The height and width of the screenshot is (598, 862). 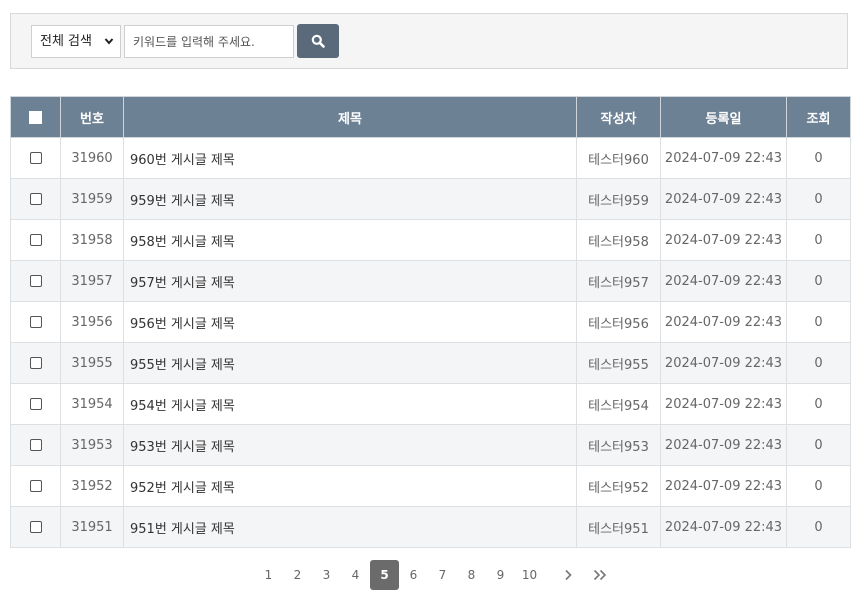 What do you see at coordinates (471, 575) in the screenshot?
I see `page-link: 8` at bounding box center [471, 575].